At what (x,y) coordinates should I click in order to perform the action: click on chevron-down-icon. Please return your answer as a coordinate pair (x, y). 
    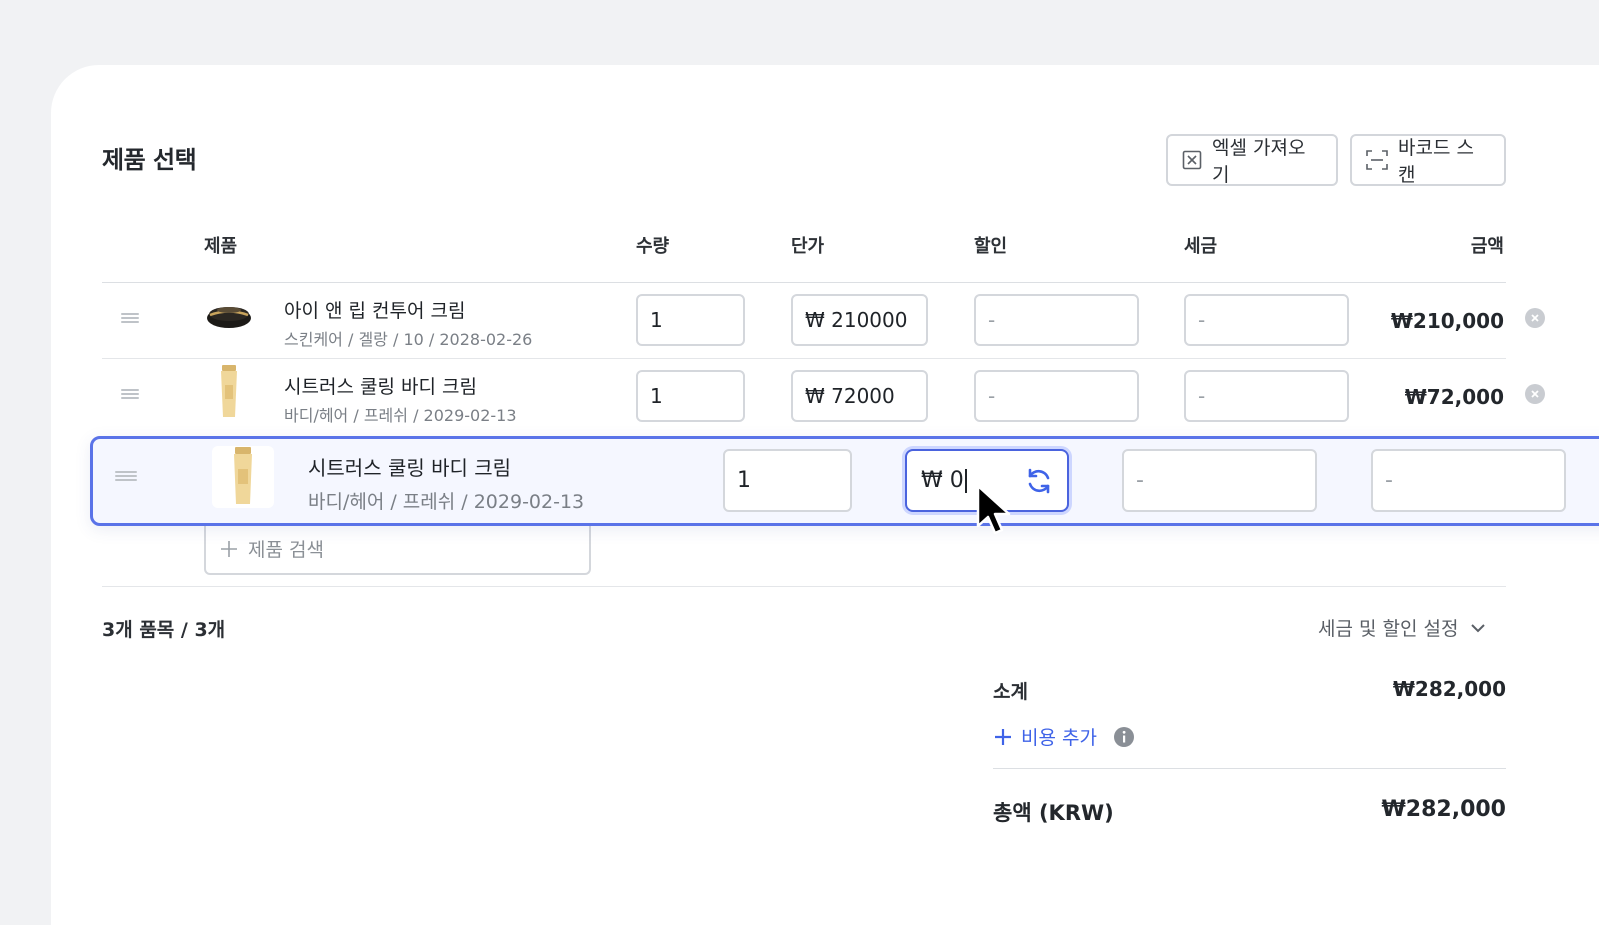
    Looking at the image, I should click on (1478, 627).